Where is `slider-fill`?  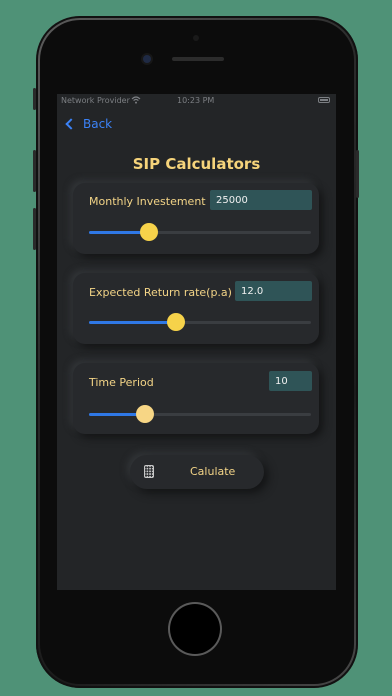 slider-fill is located at coordinates (132, 322).